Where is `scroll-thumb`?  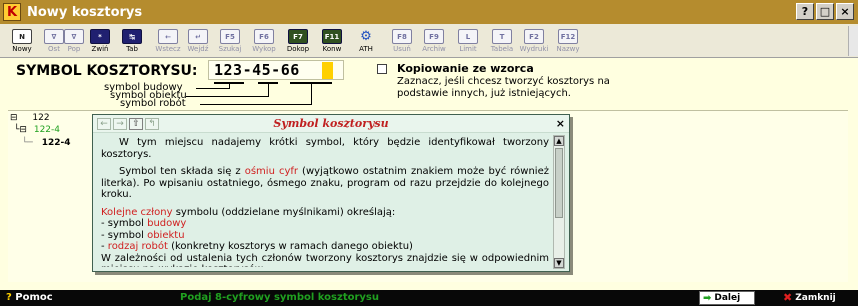
scroll-thumb is located at coordinates (559, 183).